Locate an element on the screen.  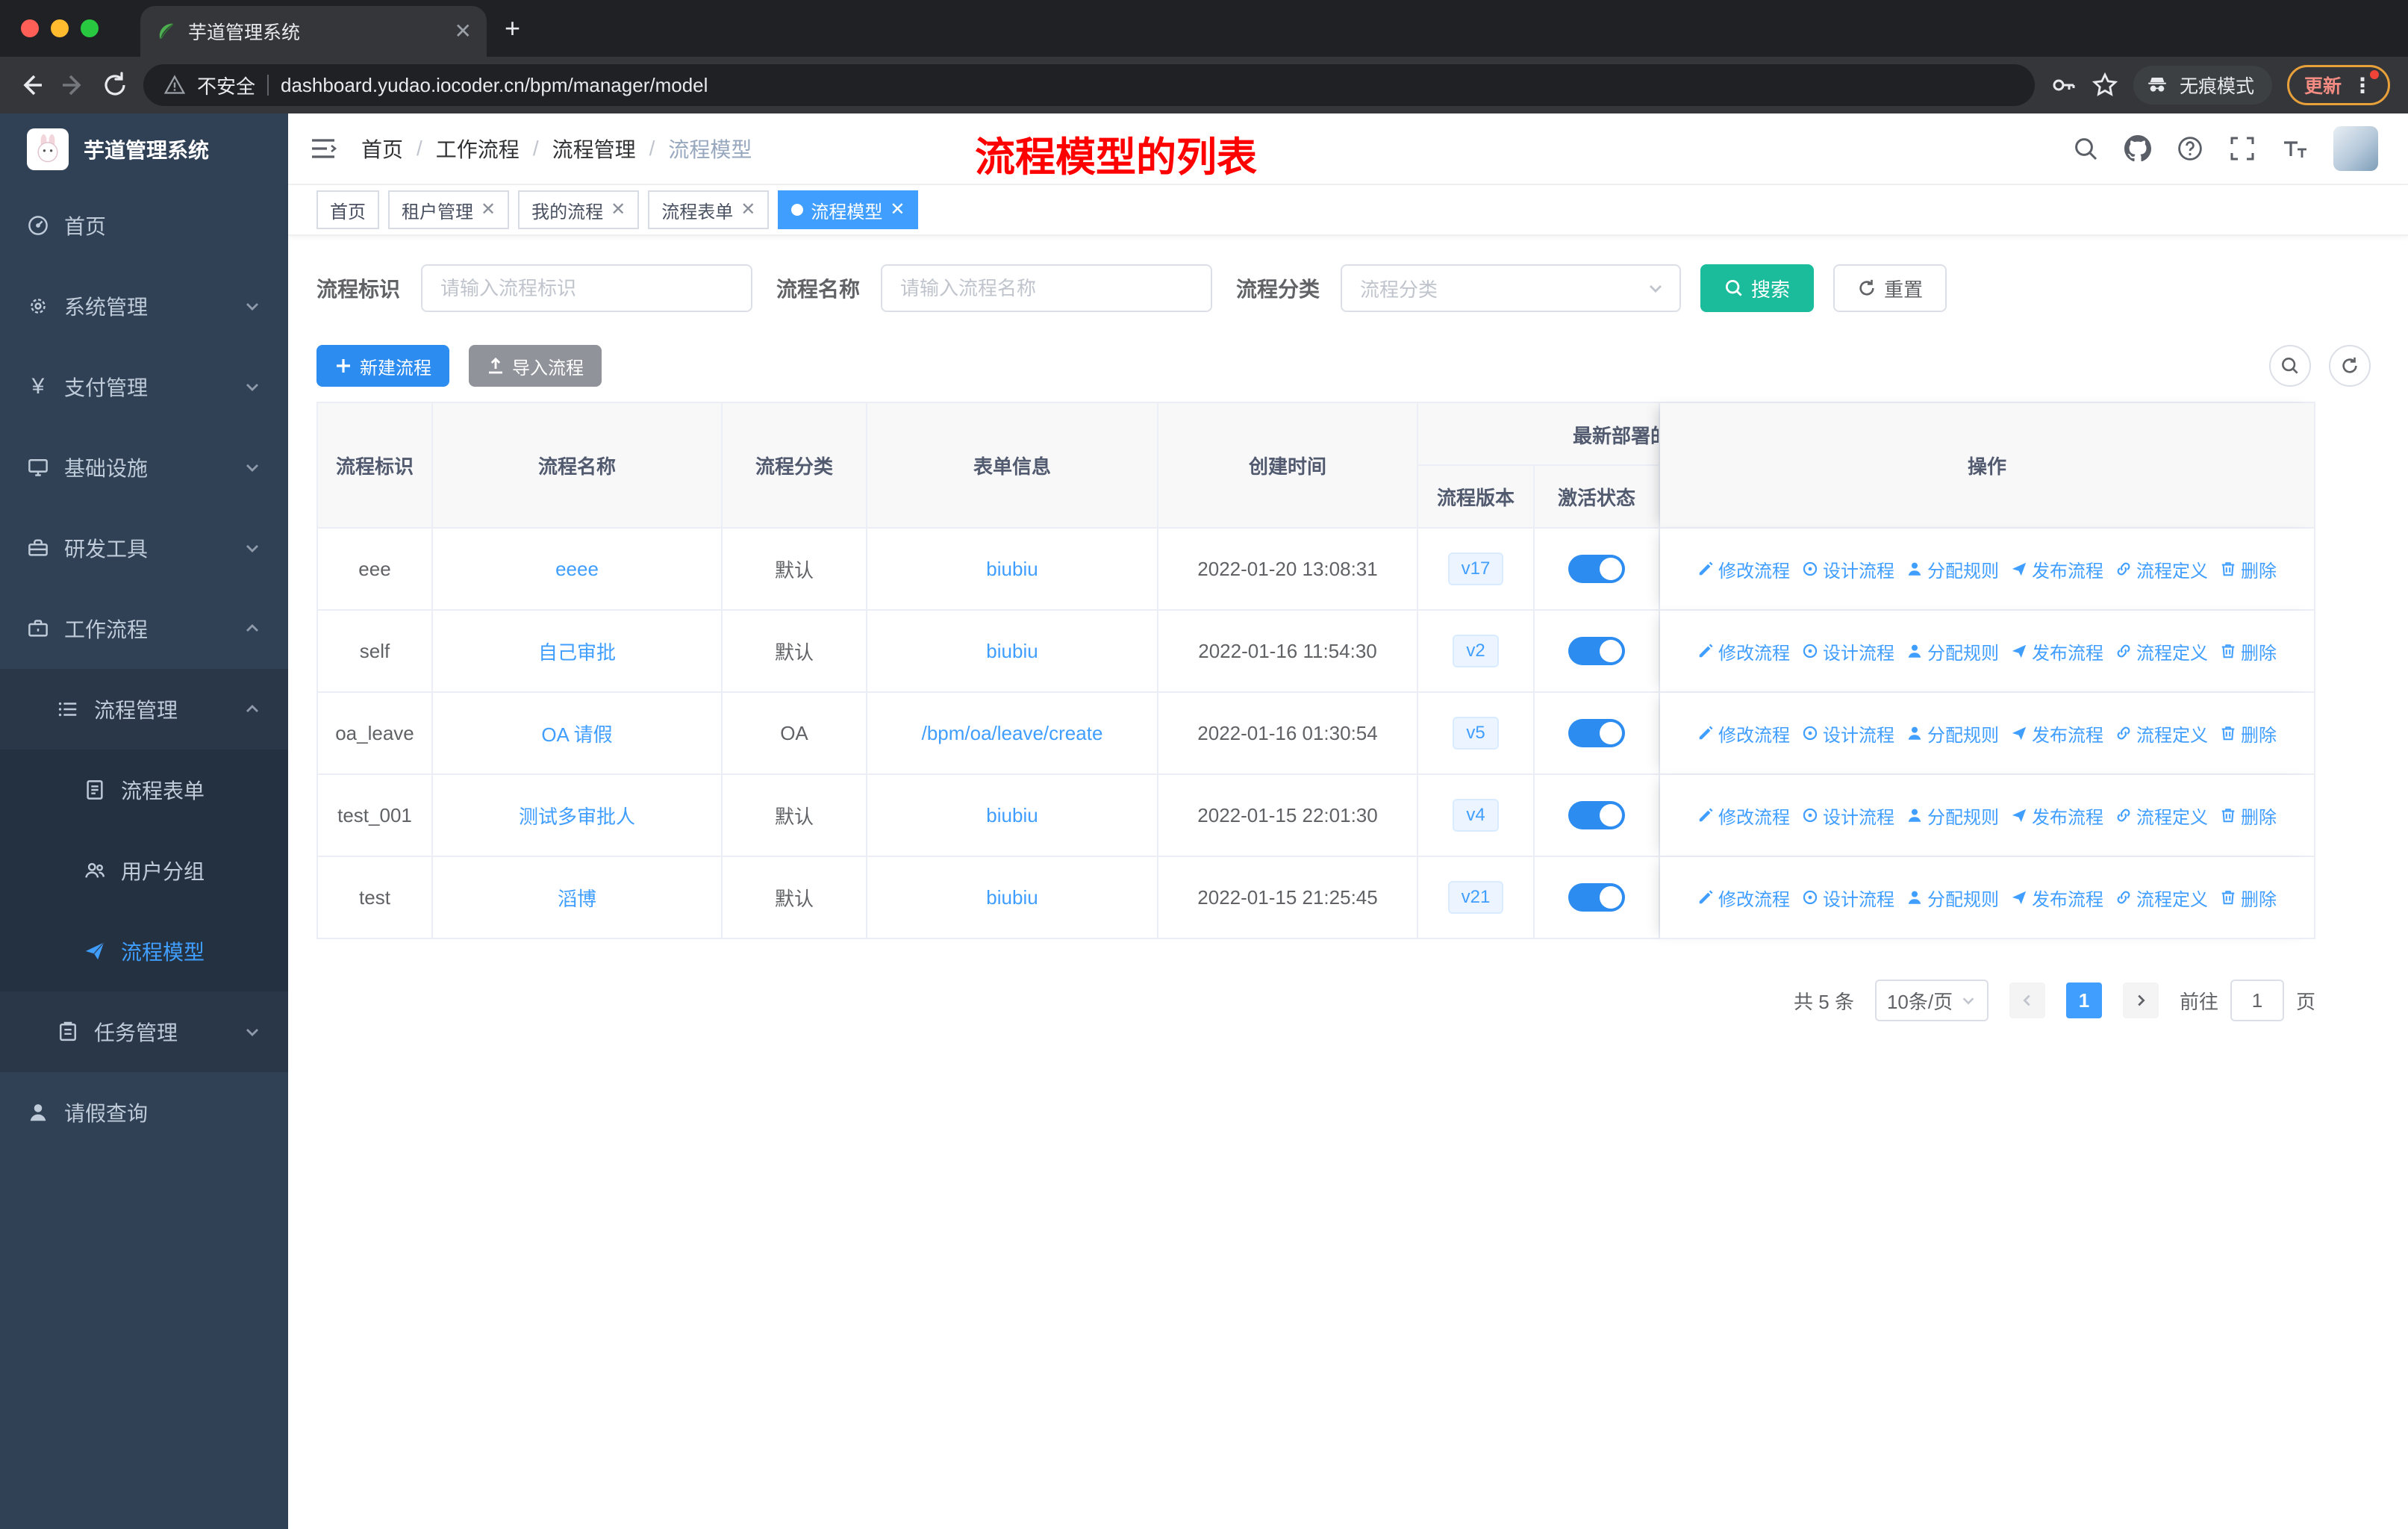
app-logo: 芋道管理系统 is located at coordinates (144, 149).